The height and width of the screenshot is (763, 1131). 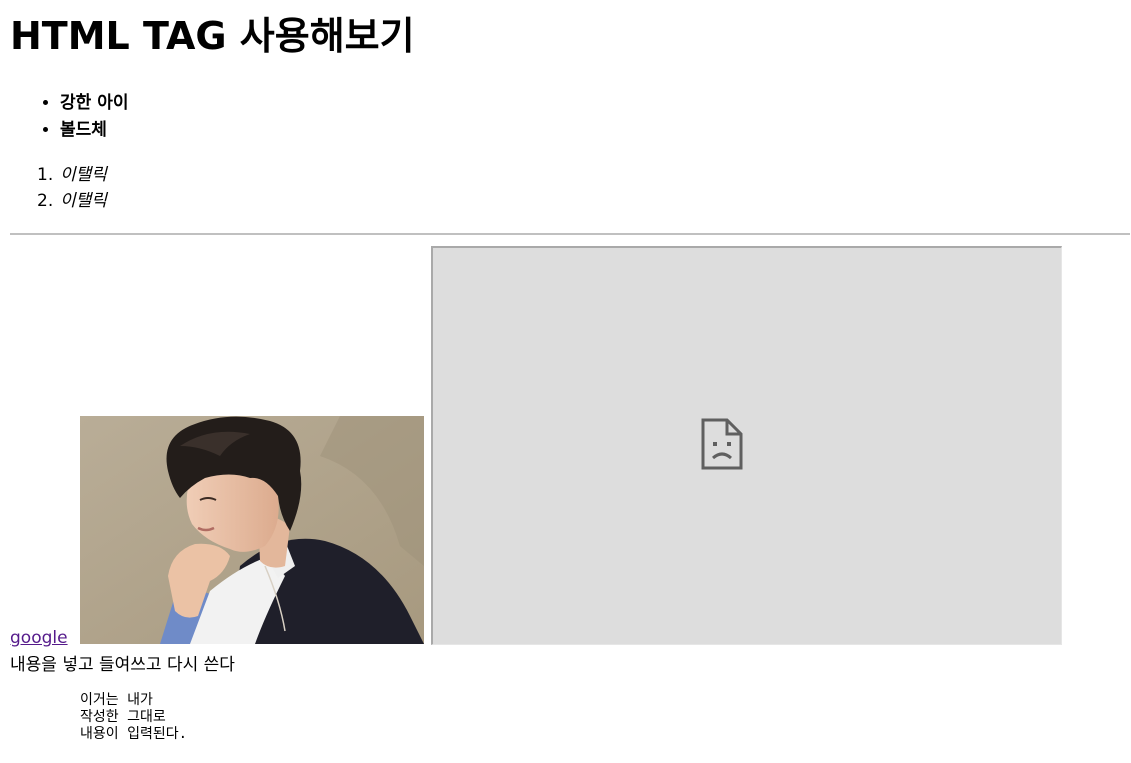 I want to click on list-item: 2. 이탤릭, so click(x=72, y=201).